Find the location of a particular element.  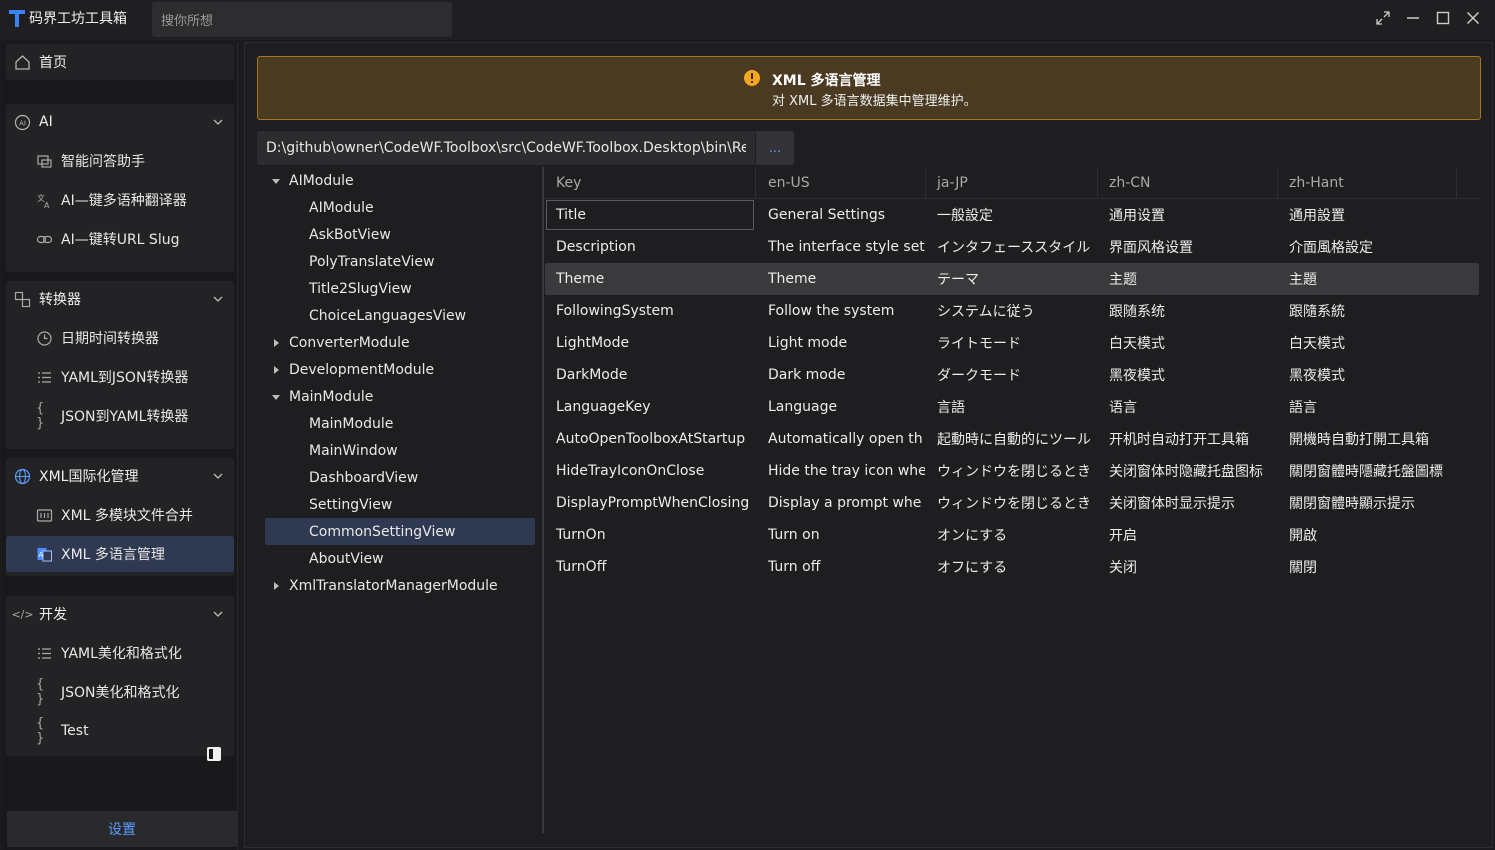

tree-node-module: AIModule is located at coordinates (396, 180).